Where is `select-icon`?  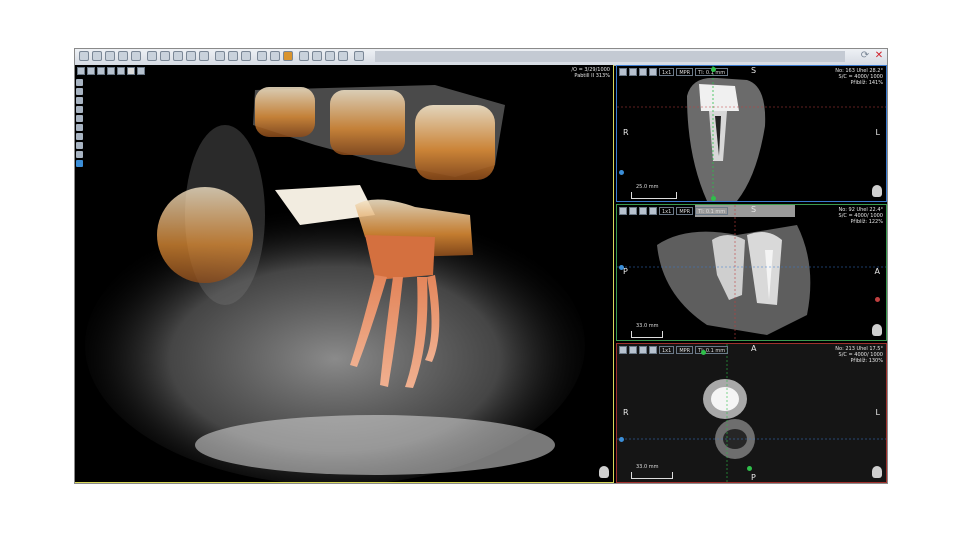 select-icon is located at coordinates (79, 163).